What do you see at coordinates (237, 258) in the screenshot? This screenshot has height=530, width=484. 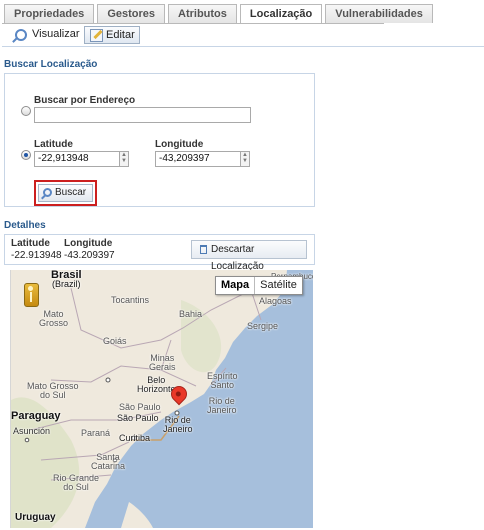 I see `descartar-label: Descartar Localização` at bounding box center [237, 258].